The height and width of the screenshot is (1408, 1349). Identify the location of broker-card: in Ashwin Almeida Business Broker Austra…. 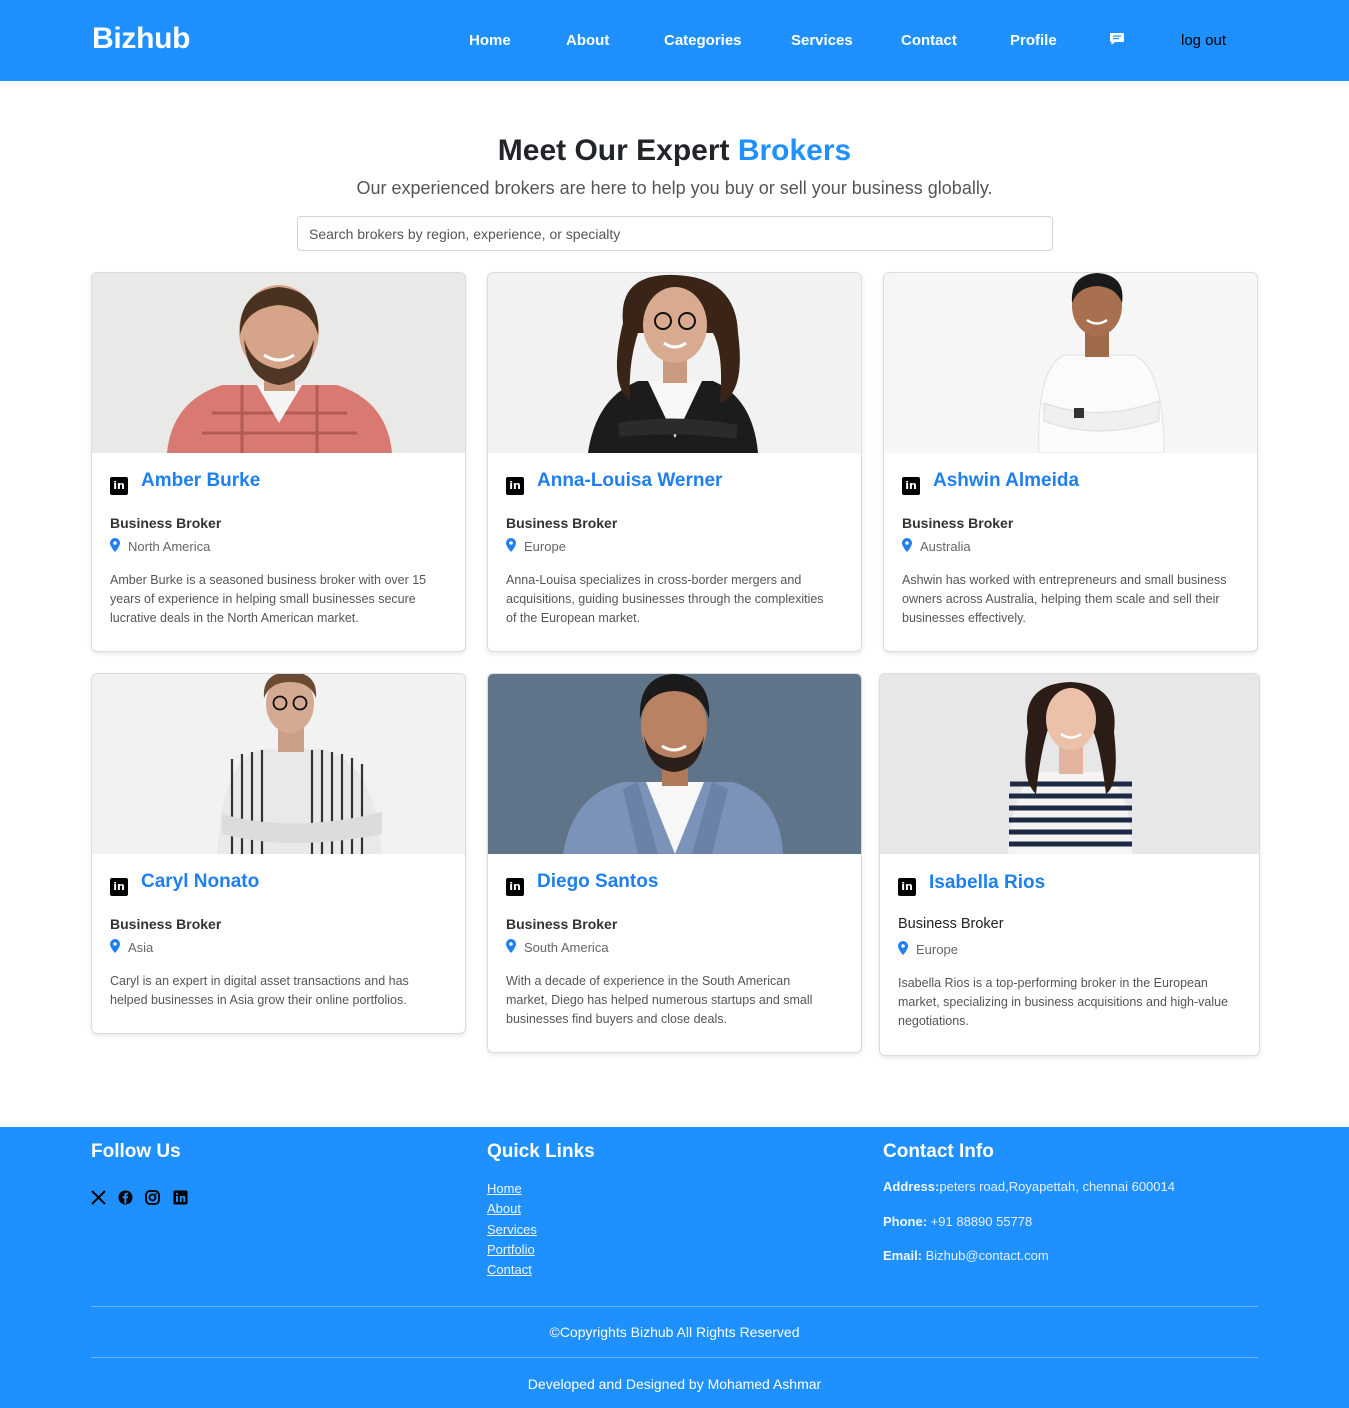
(1070, 462).